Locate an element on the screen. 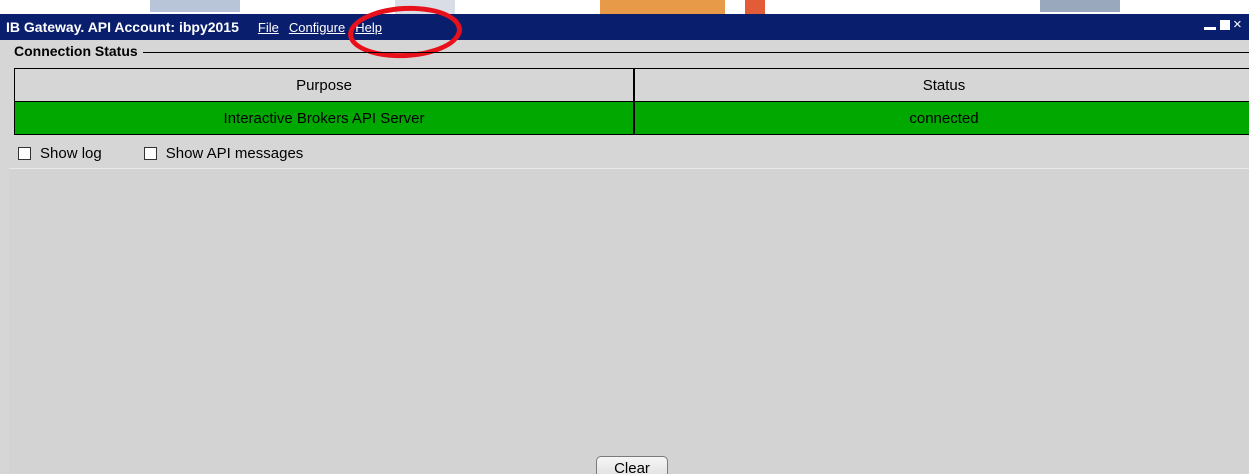  group-divider is located at coordinates (631, 52).